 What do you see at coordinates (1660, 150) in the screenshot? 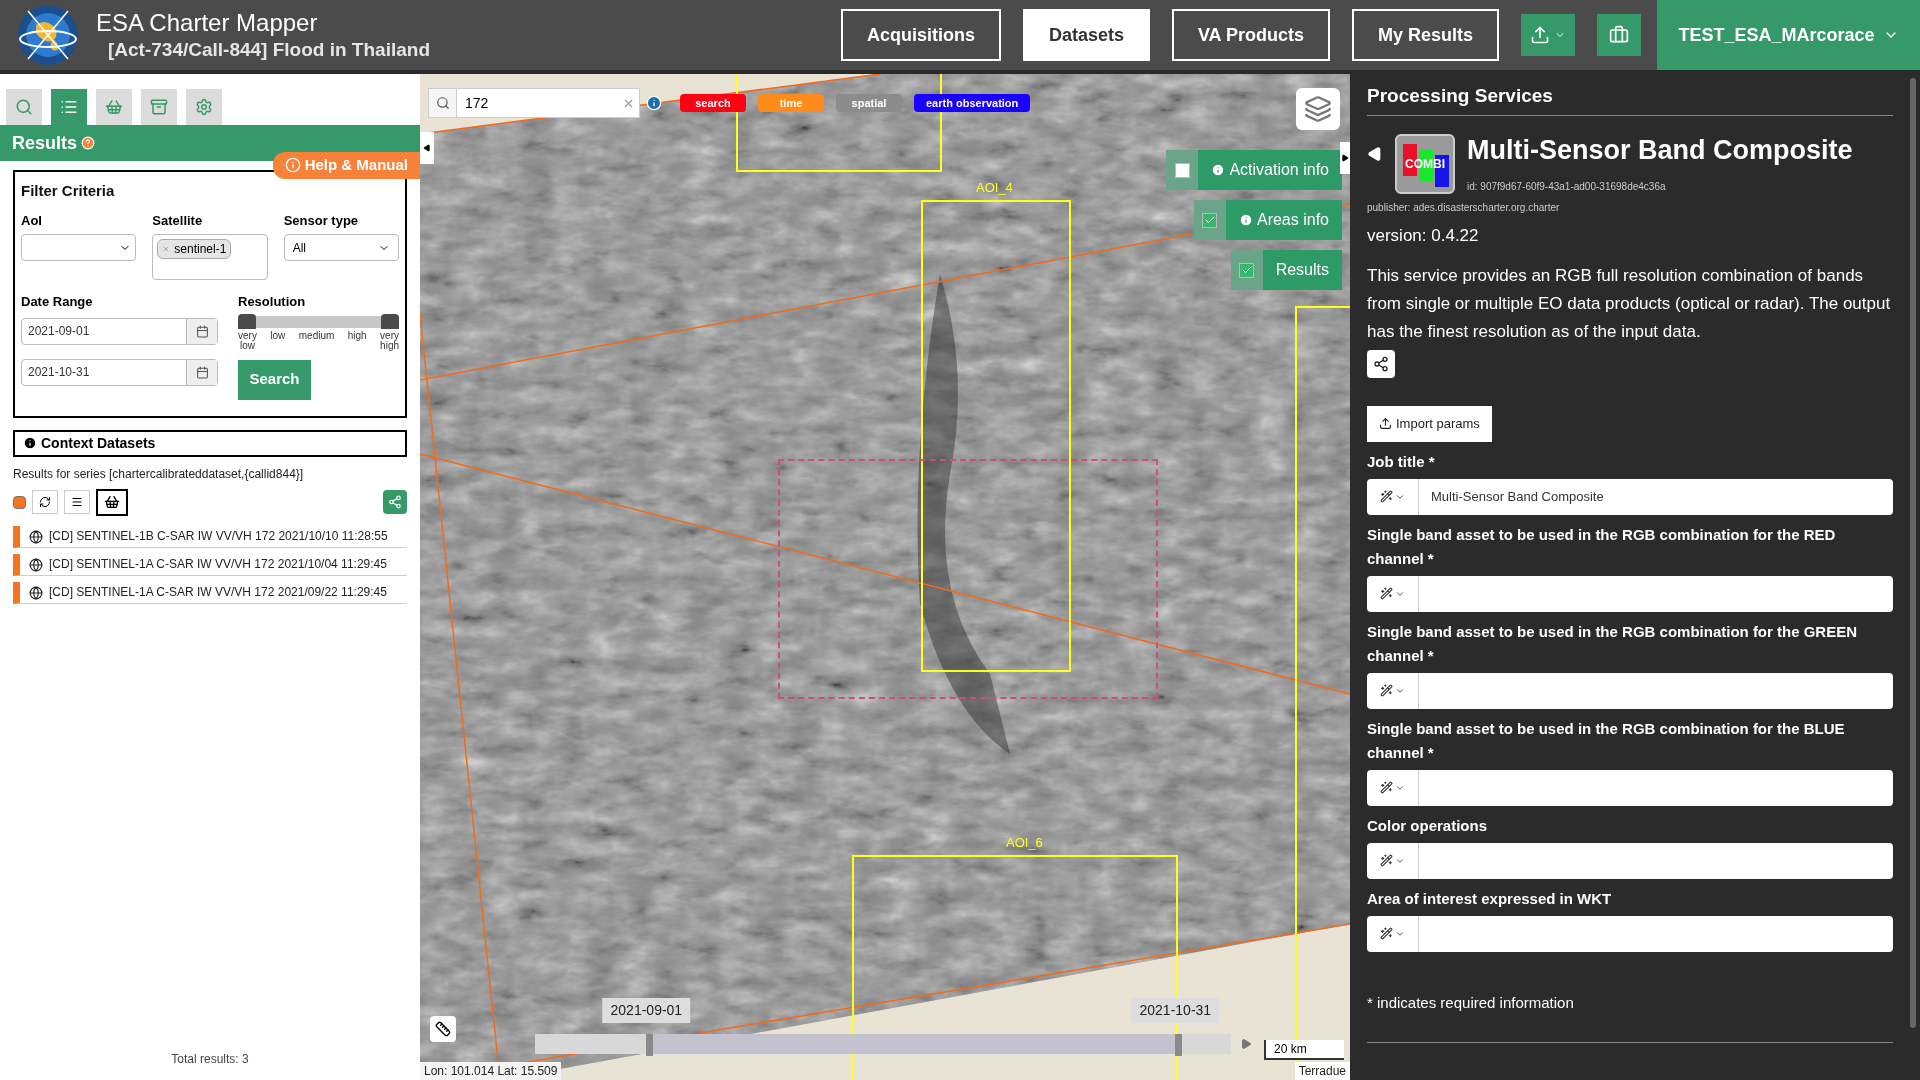
I see `service-title: Multi-Sensor Band Composite` at bounding box center [1660, 150].